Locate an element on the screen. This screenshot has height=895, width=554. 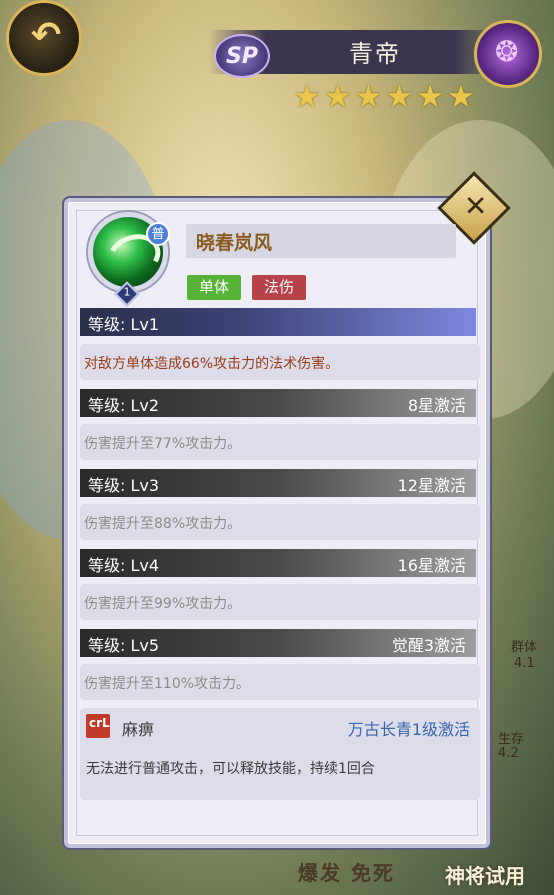
level-desc-1: 对敌方单体造成66%攻击力的法术伤害。 is located at coordinates (280, 362).